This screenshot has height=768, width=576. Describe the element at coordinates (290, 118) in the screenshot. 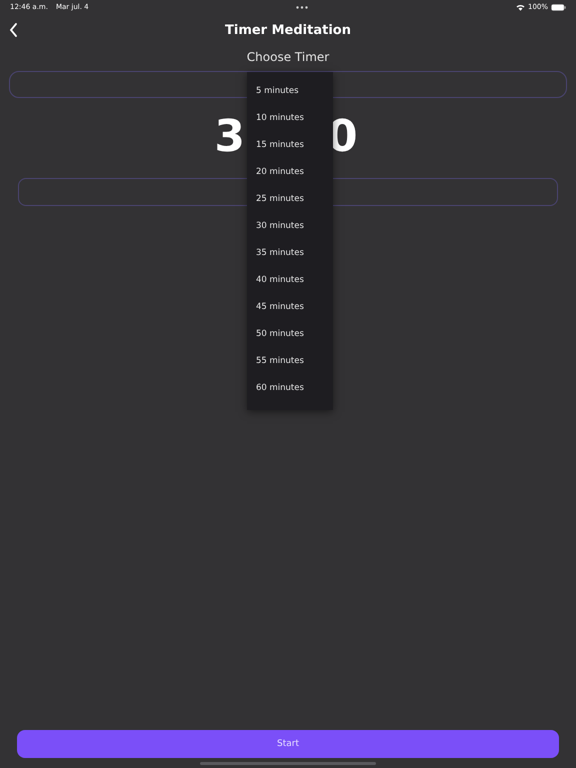

I see `menu-option: 10 minutes` at that location.